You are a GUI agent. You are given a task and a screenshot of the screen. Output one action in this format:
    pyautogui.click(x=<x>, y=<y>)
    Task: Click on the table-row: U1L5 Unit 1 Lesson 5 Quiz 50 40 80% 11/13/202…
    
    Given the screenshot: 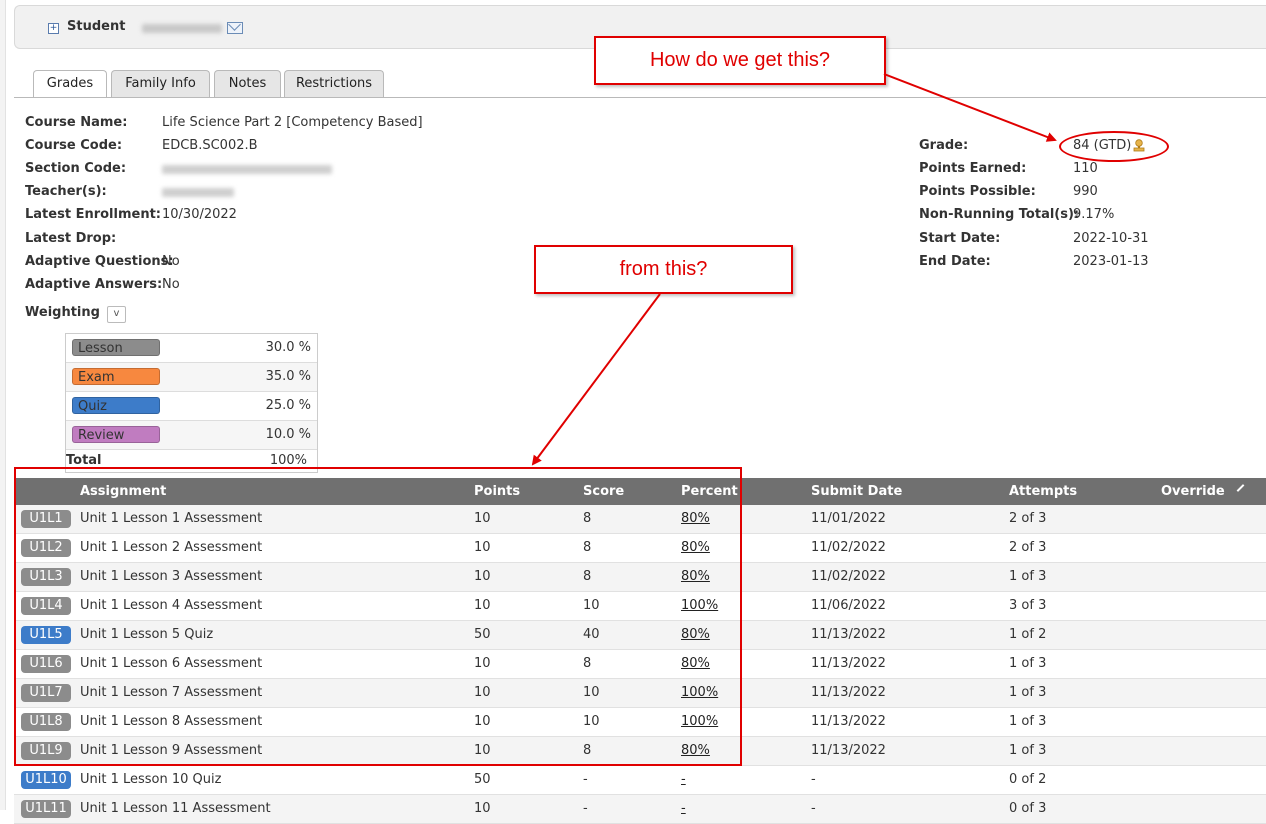 What is the action you would take?
    pyautogui.click(x=640, y=635)
    